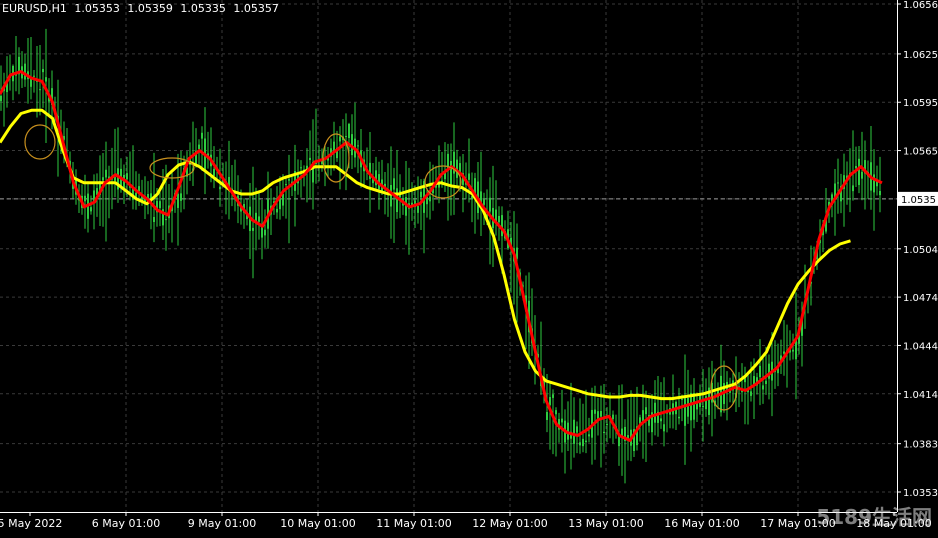  What do you see at coordinates (509, 523) in the screenshot?
I see `x-tick-label: 12 May 01:00` at bounding box center [509, 523].